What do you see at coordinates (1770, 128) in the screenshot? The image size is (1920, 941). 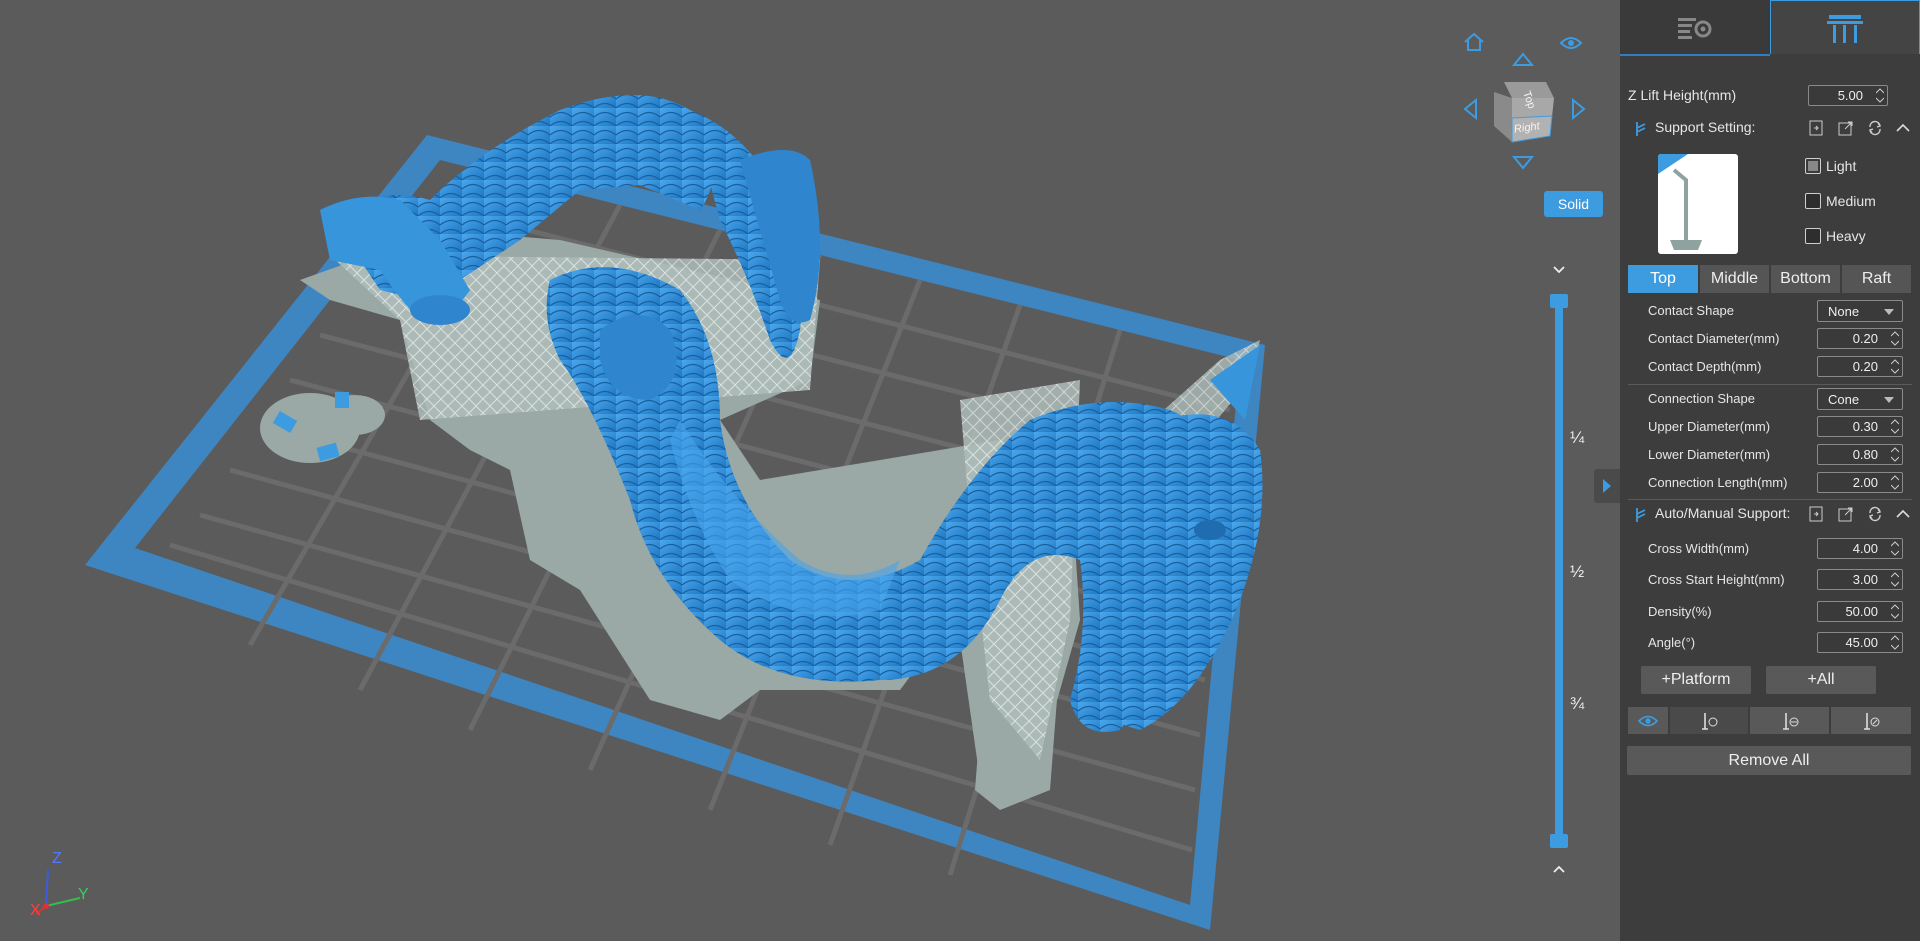 I see `support-setting-header: Support Setting:` at bounding box center [1770, 128].